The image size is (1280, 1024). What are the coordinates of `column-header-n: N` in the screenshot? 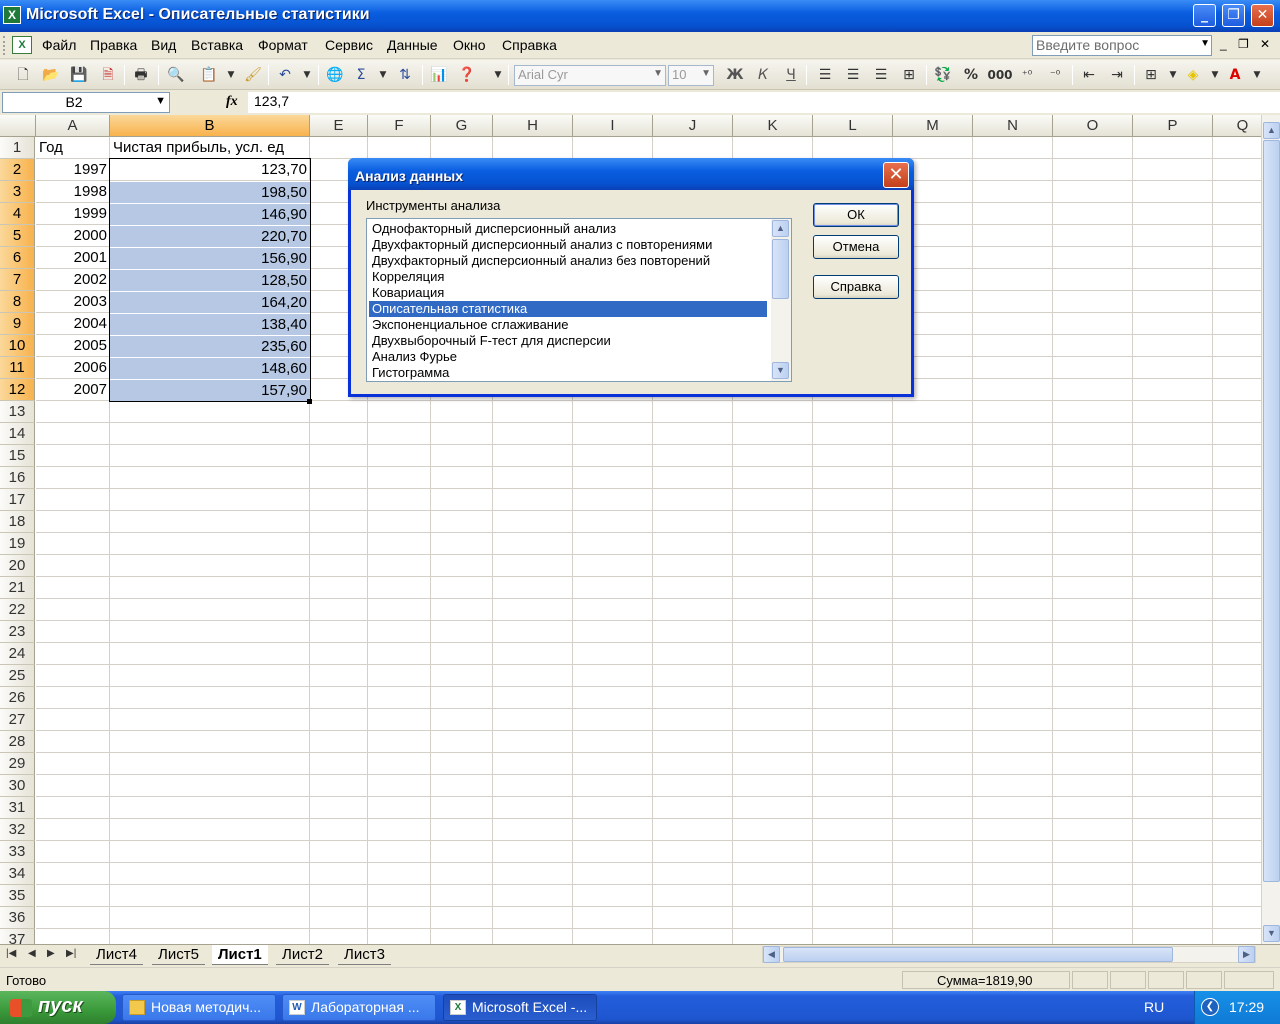 It's located at (1013, 126).